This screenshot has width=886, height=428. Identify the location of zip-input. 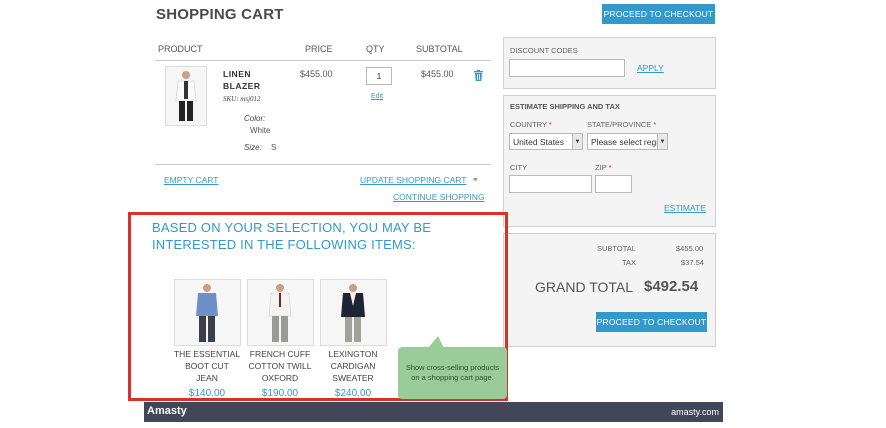
(613, 184).